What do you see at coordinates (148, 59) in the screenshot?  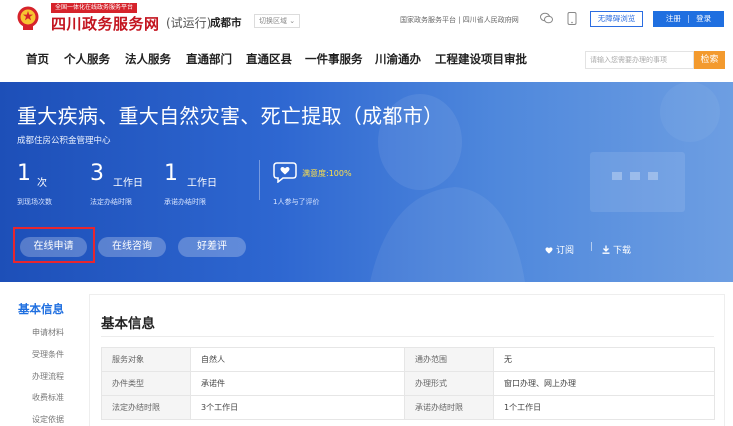 I see `nav-item-corporate: 法人服务` at bounding box center [148, 59].